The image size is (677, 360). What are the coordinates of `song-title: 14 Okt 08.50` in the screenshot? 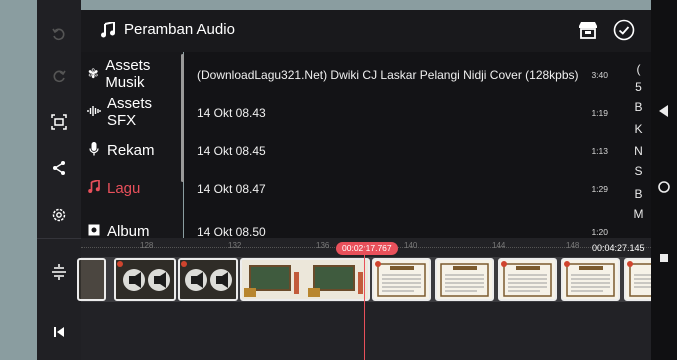 It's located at (231, 231).